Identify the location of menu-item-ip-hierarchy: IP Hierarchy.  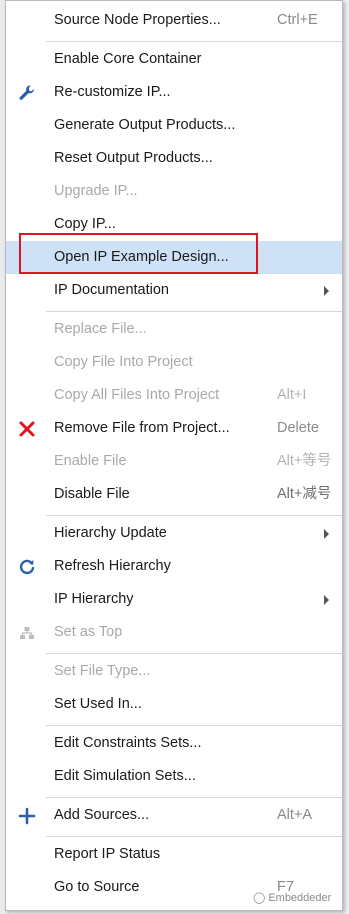
(174, 599).